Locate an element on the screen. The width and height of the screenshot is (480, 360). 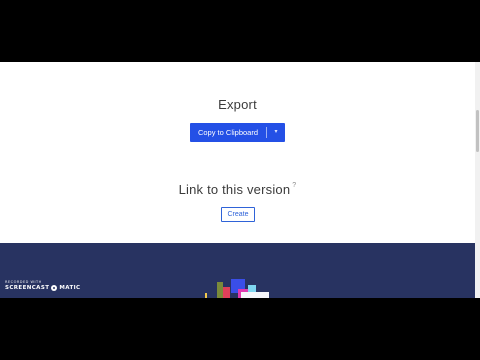
copy-to-clipboard-button: Copy to Clipboard is located at coordinates (228, 132).